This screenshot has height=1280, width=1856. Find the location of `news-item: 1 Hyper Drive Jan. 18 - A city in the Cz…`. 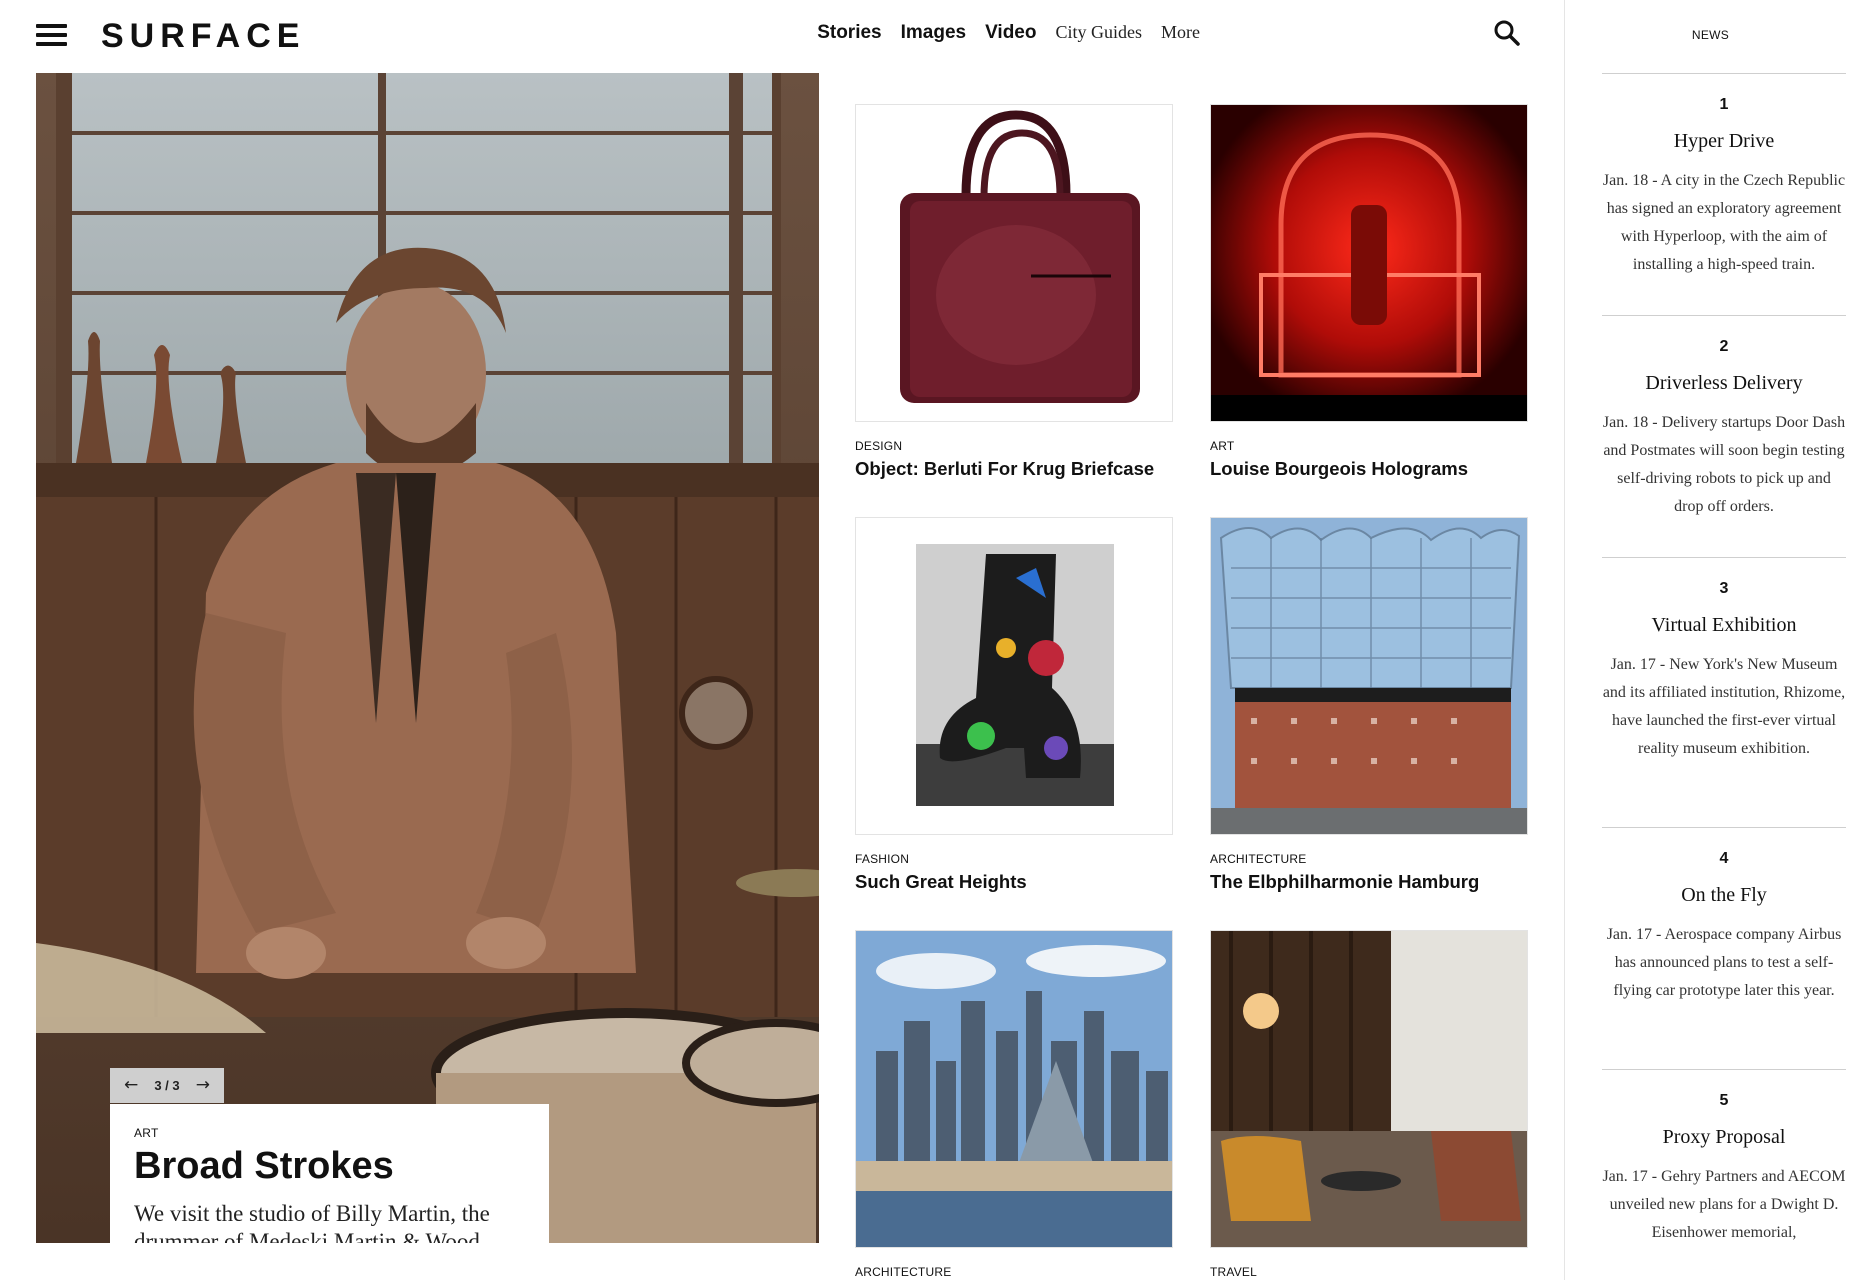

news-item: 1 Hyper Drive Jan. 18 - A city in the Cz… is located at coordinates (1724, 194).